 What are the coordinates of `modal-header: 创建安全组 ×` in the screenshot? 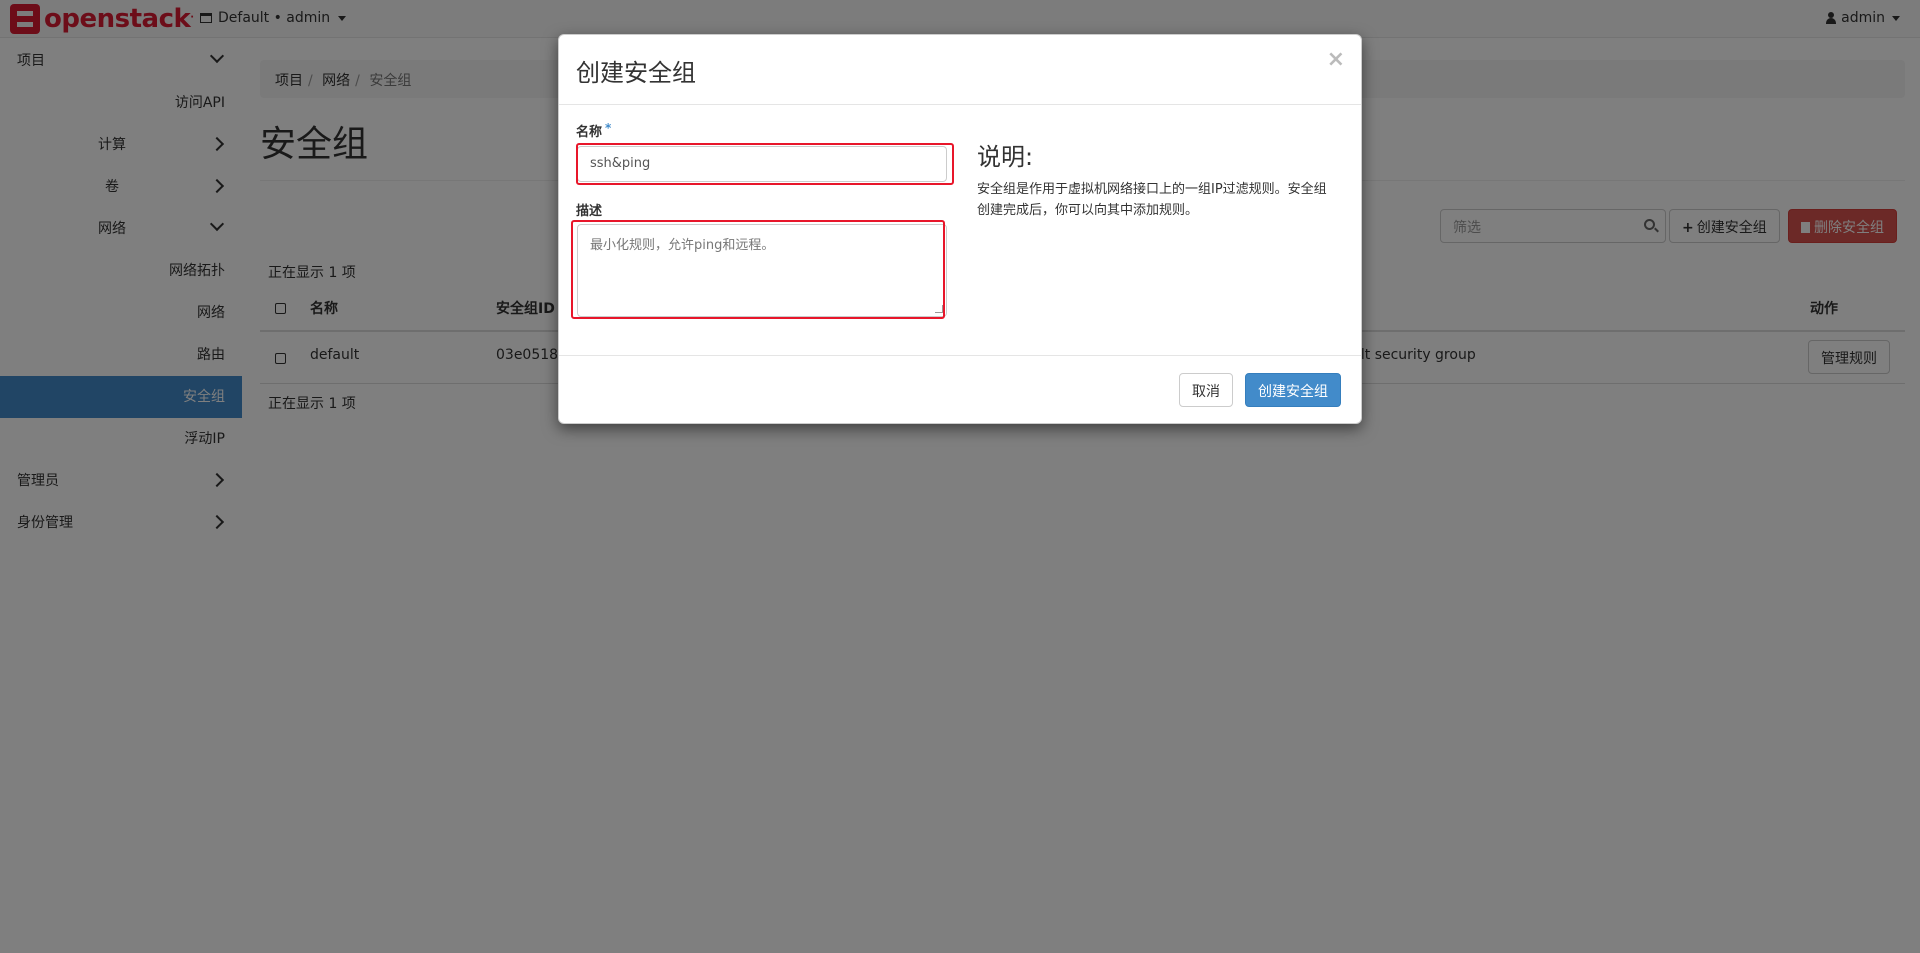 It's located at (960, 70).